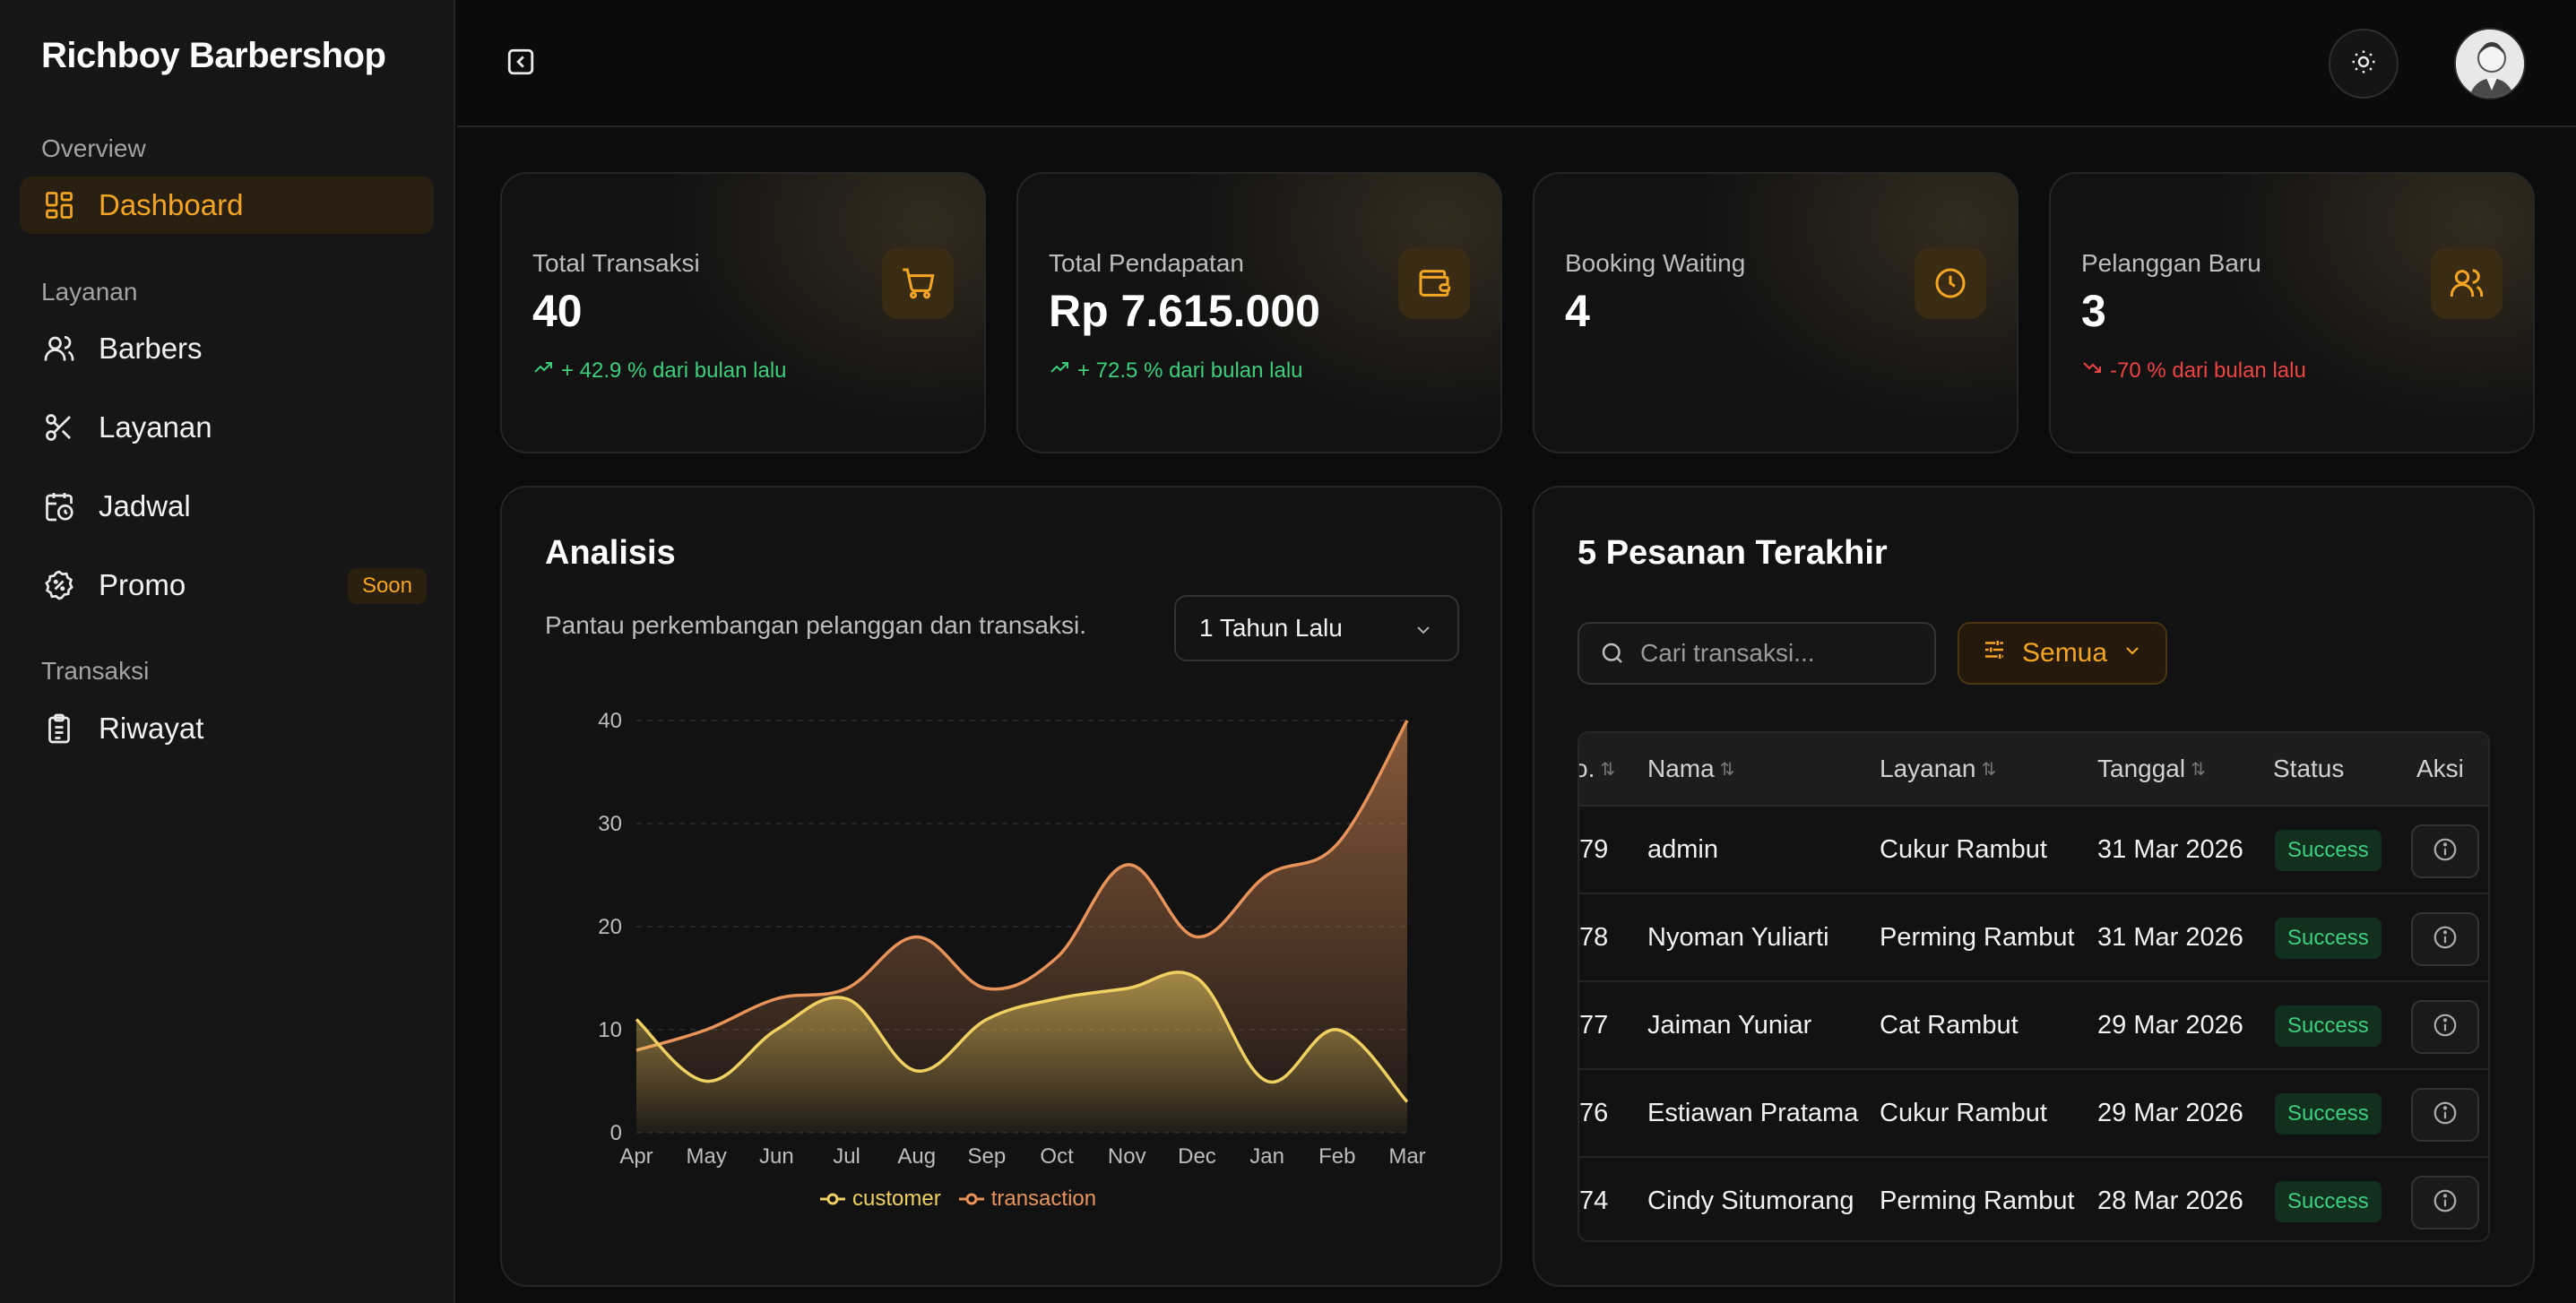  I want to click on scissors-icon, so click(59, 427).